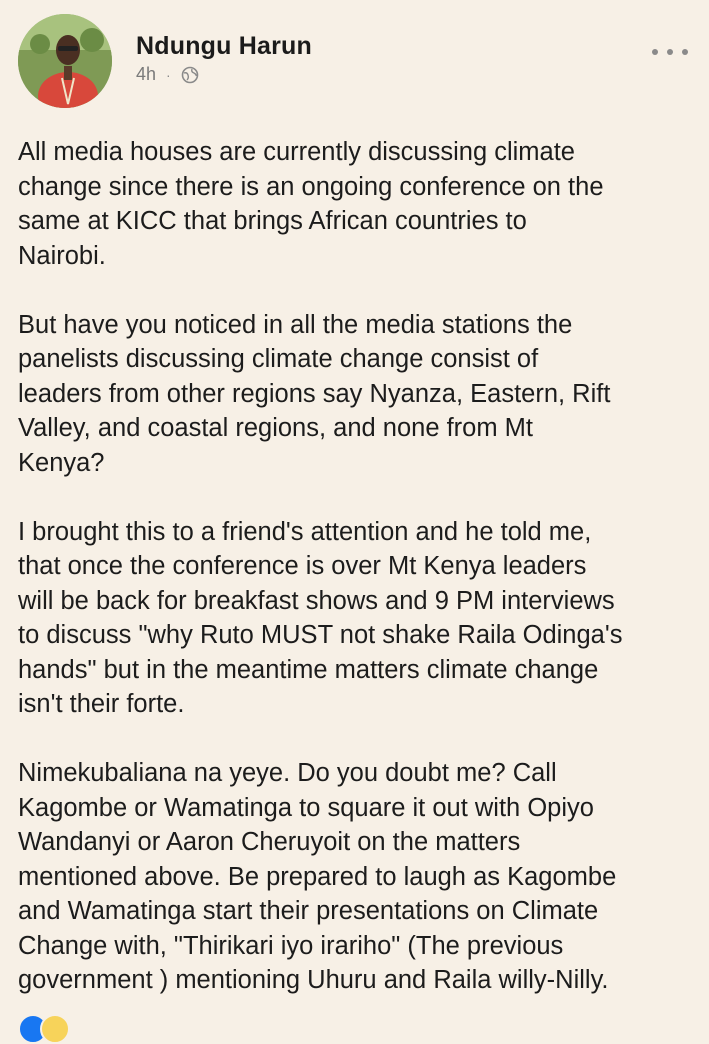  I want to click on more-options-icon, so click(670, 52).